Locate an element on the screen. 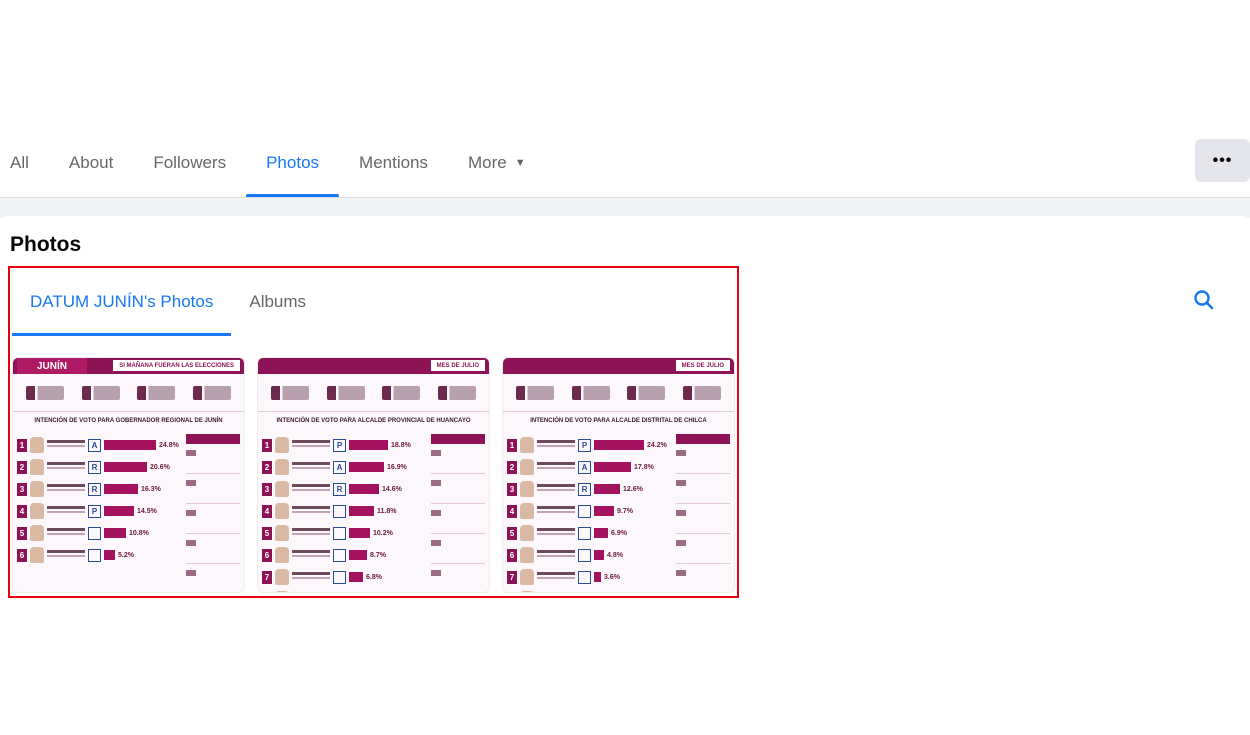 This screenshot has width=1250, height=735. poster-row: 3 R 12.6% is located at coordinates (590, 489).